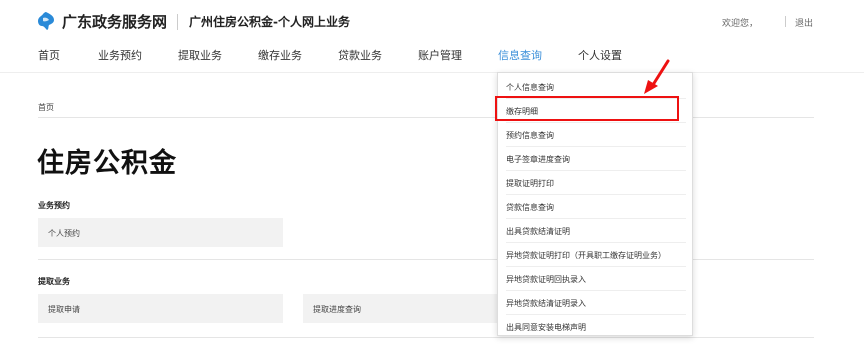 The width and height of the screenshot is (864, 347). What do you see at coordinates (596, 135) in the screenshot?
I see `dropdown-item-appointment-info: 预约信息查询` at bounding box center [596, 135].